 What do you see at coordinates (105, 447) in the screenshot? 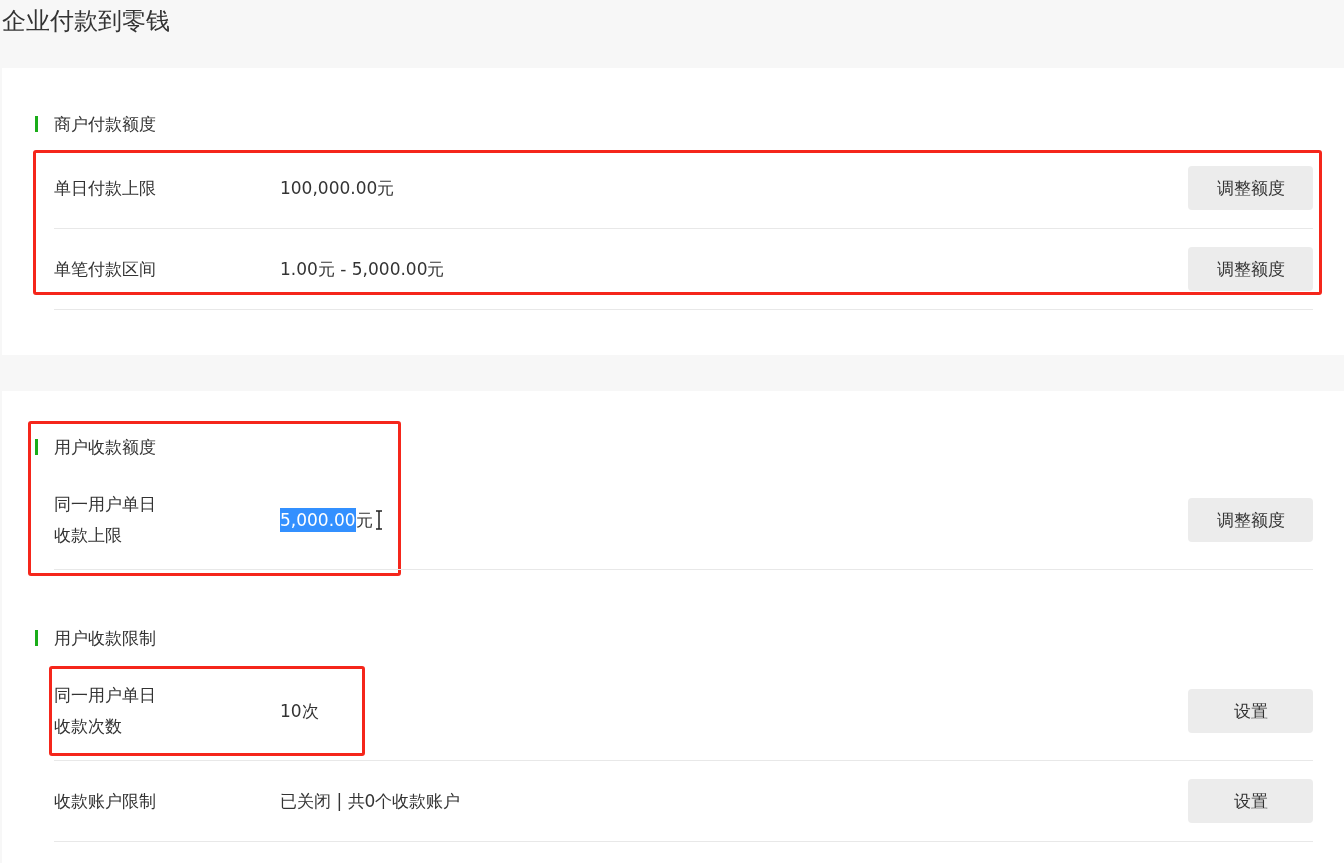
I see `section-heading: 用户收款额度` at bounding box center [105, 447].